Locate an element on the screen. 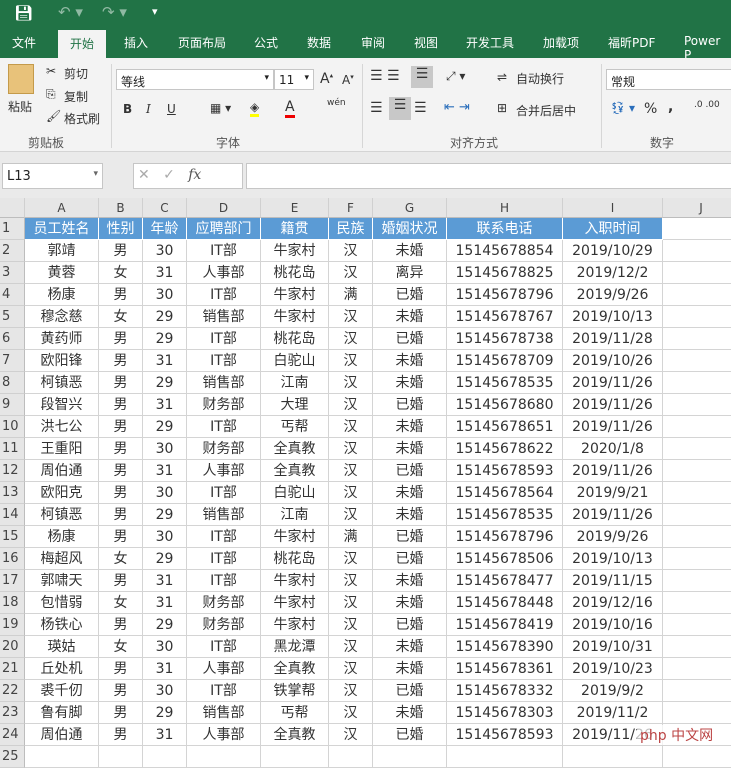 Image resolution: width=731 pixels, height=768 pixels. table-cell: 包惜弱 is located at coordinates (62, 603).